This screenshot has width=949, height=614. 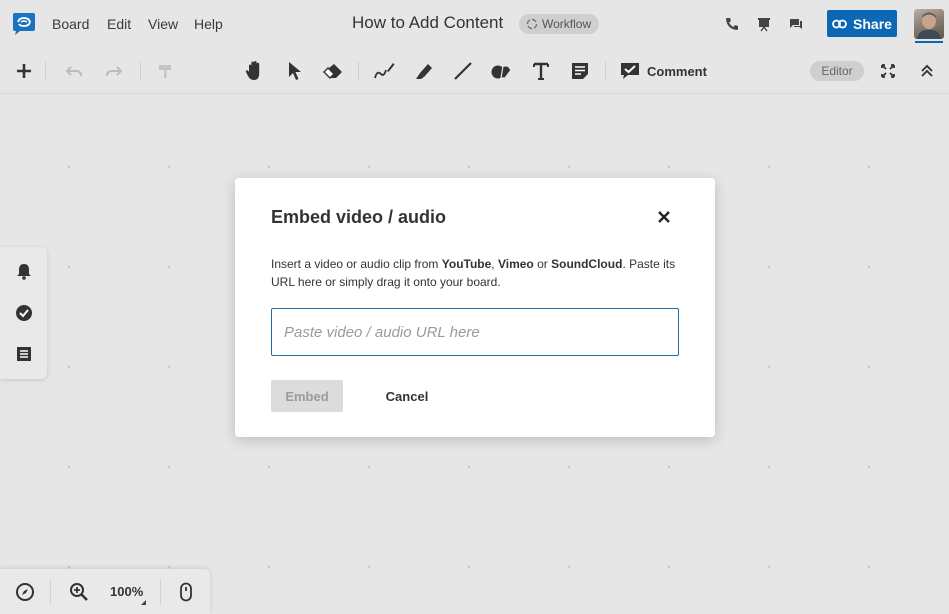 I want to click on cancel-button: Cancel, so click(x=407, y=396).